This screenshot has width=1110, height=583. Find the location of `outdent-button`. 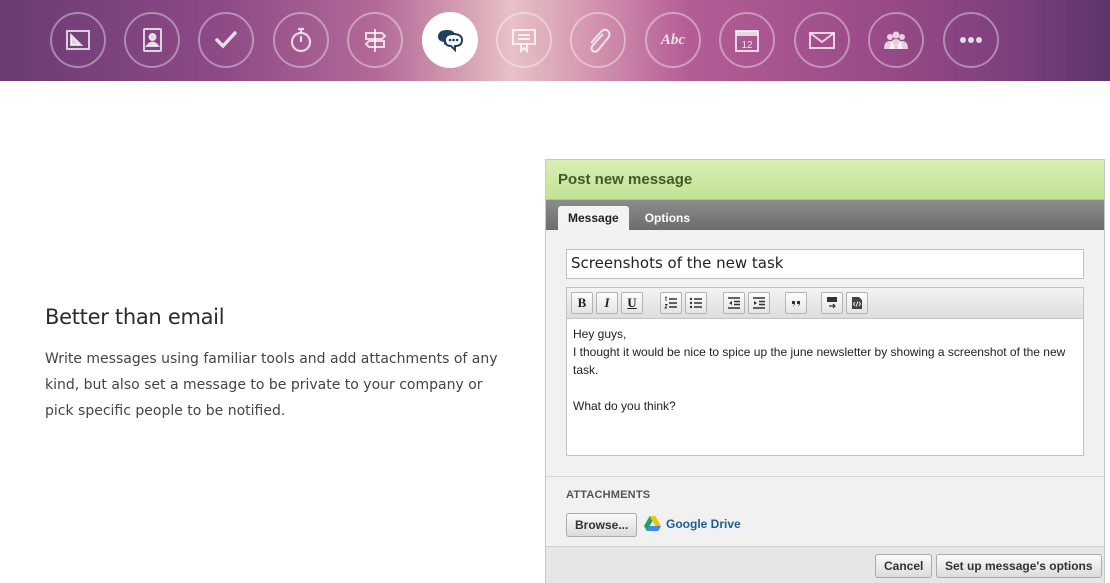

outdent-button is located at coordinates (734, 303).